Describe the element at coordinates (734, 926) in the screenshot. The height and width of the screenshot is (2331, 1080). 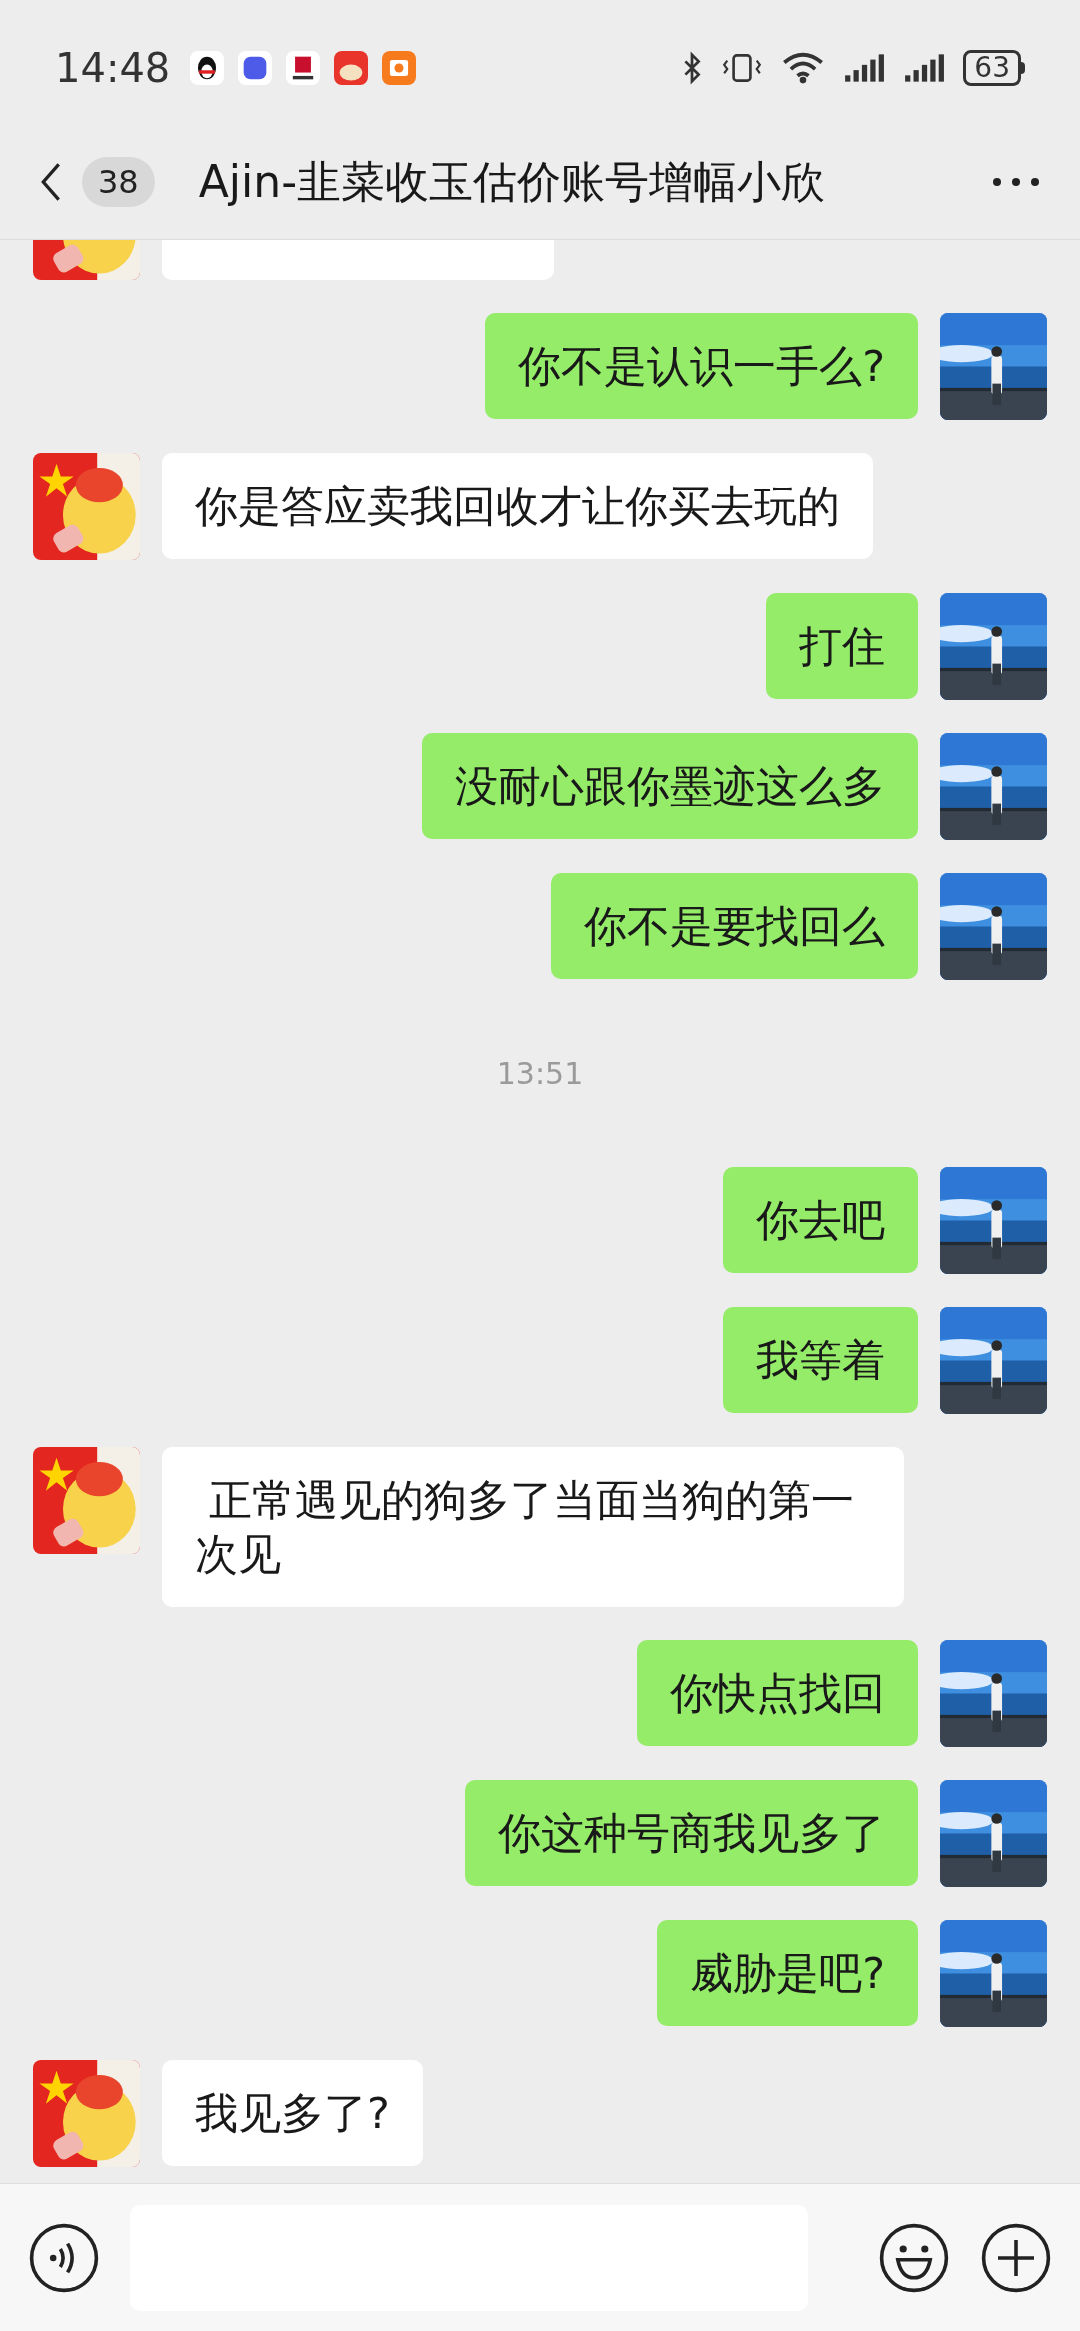
I see `message-bubble: 你不是要找回么` at that location.